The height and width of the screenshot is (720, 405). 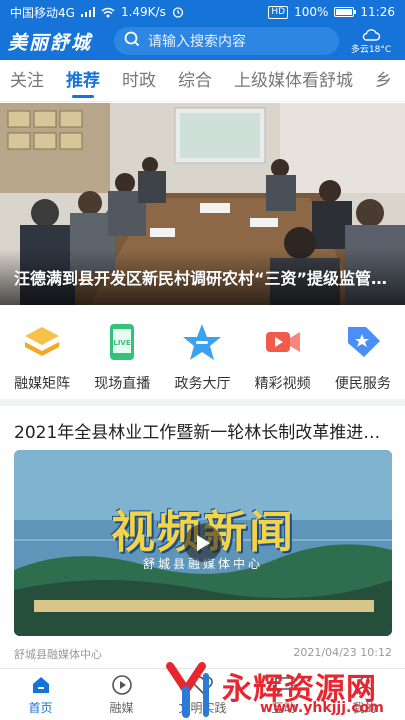 I want to click on play-icon, so click(x=203, y=543).